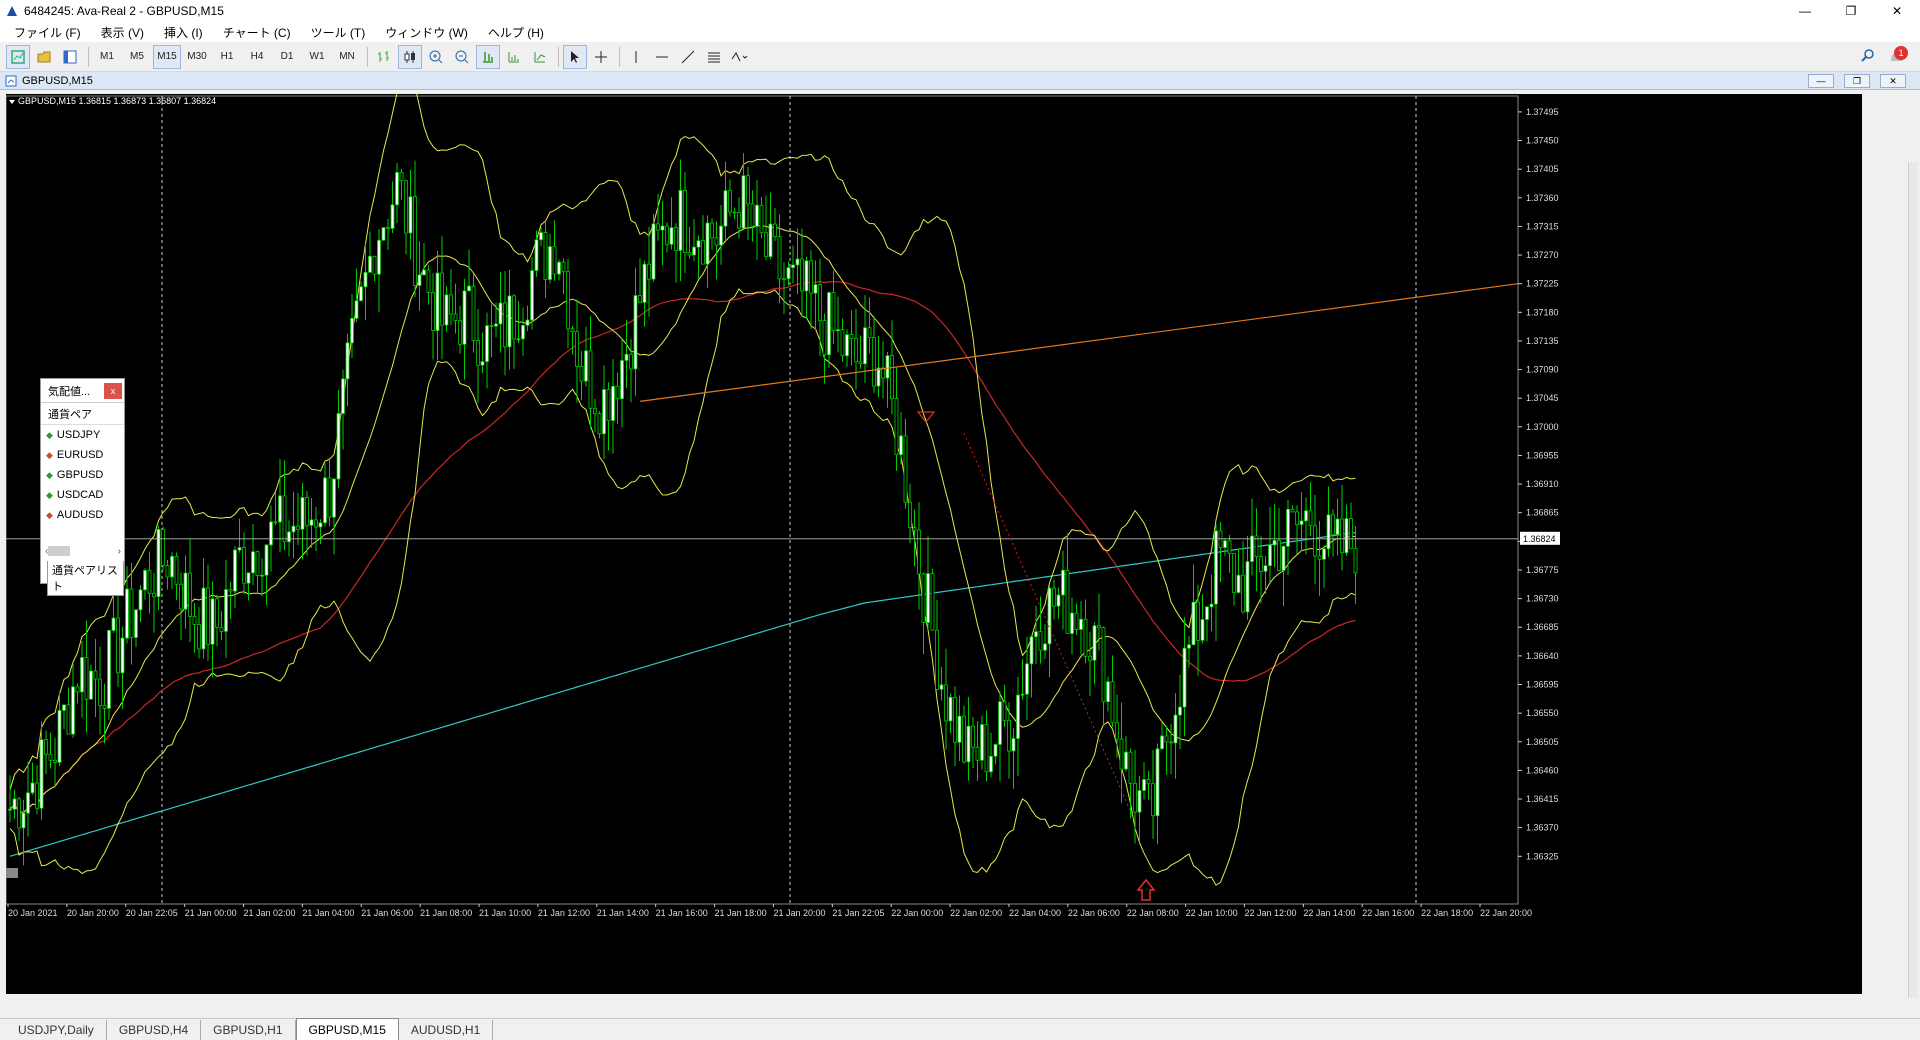  I want to click on chart-minimize-button: —, so click(1821, 81).